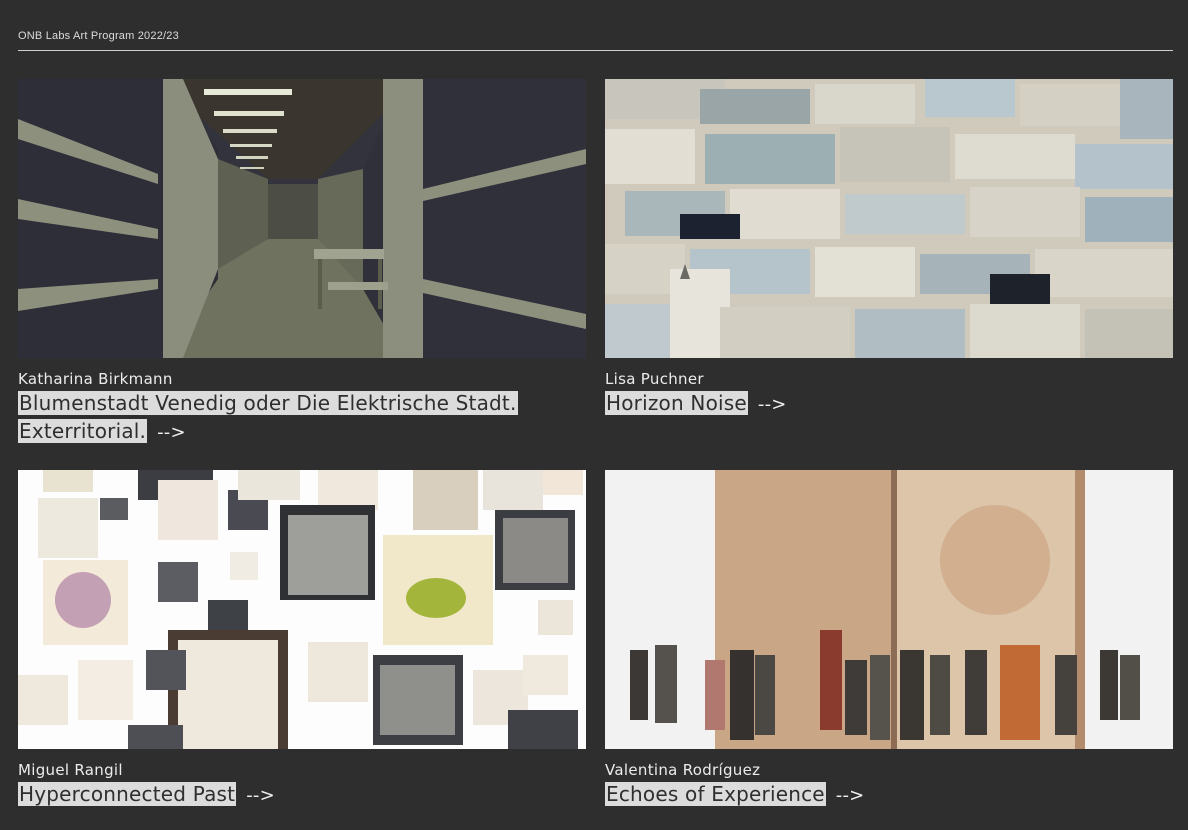 Image resolution: width=1188 pixels, height=830 pixels. What do you see at coordinates (889, 404) in the screenshot?
I see `project-title-line: Horizon Noise -->` at bounding box center [889, 404].